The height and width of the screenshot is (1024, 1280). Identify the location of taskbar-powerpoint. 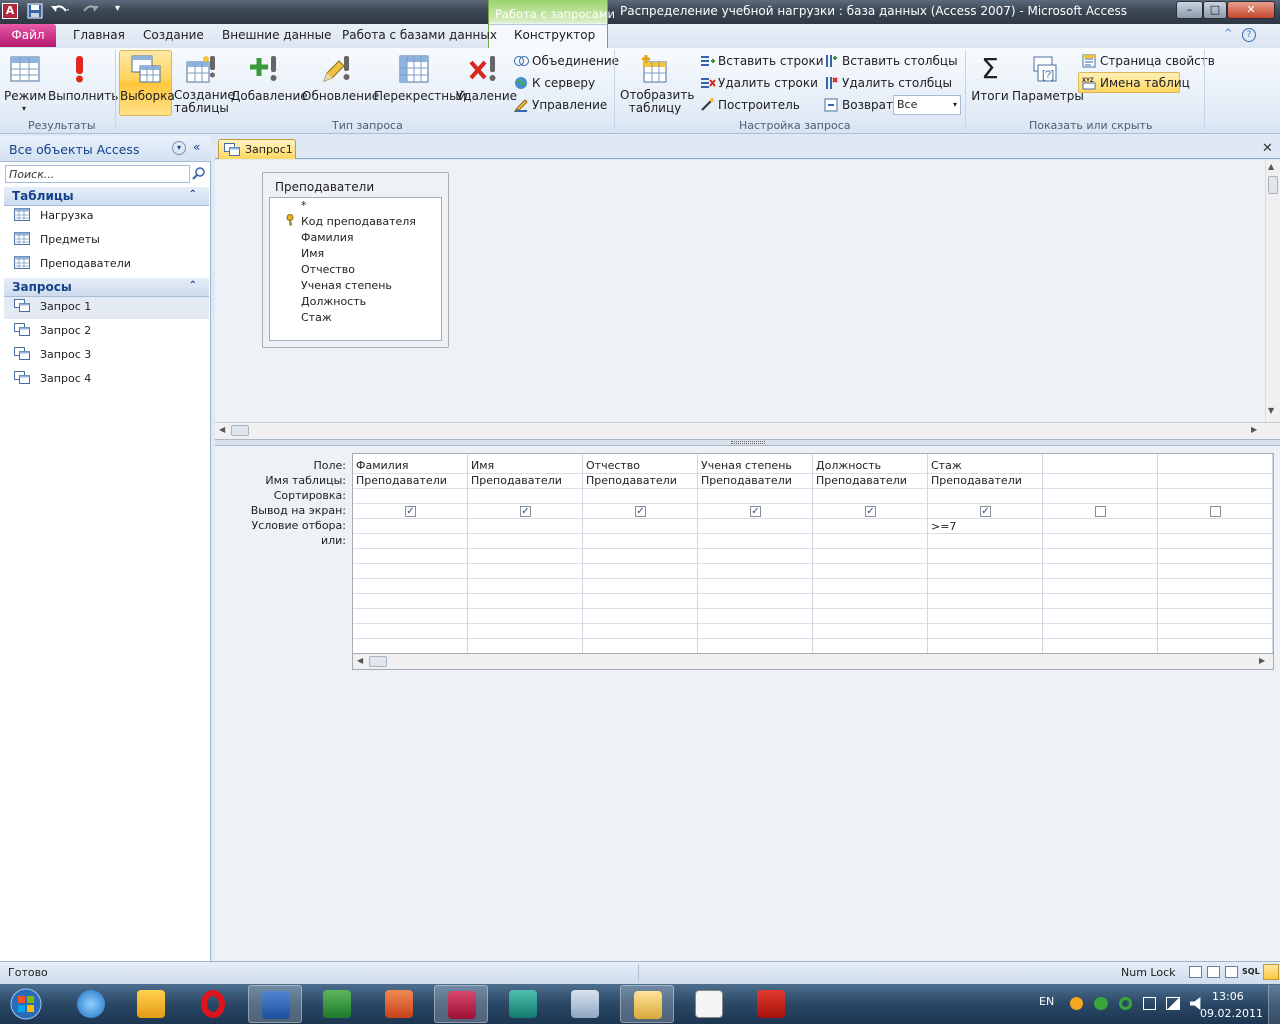
(399, 1004).